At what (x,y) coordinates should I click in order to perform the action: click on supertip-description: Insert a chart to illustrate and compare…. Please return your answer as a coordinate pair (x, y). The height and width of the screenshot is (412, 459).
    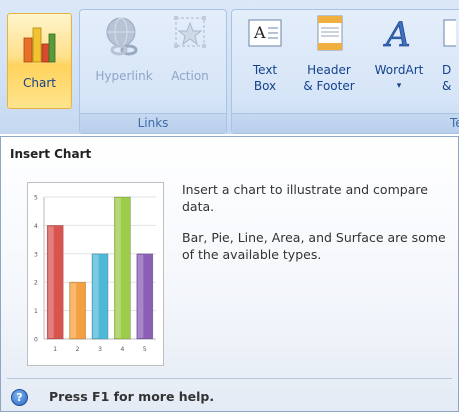
    Looking at the image, I should click on (305, 198).